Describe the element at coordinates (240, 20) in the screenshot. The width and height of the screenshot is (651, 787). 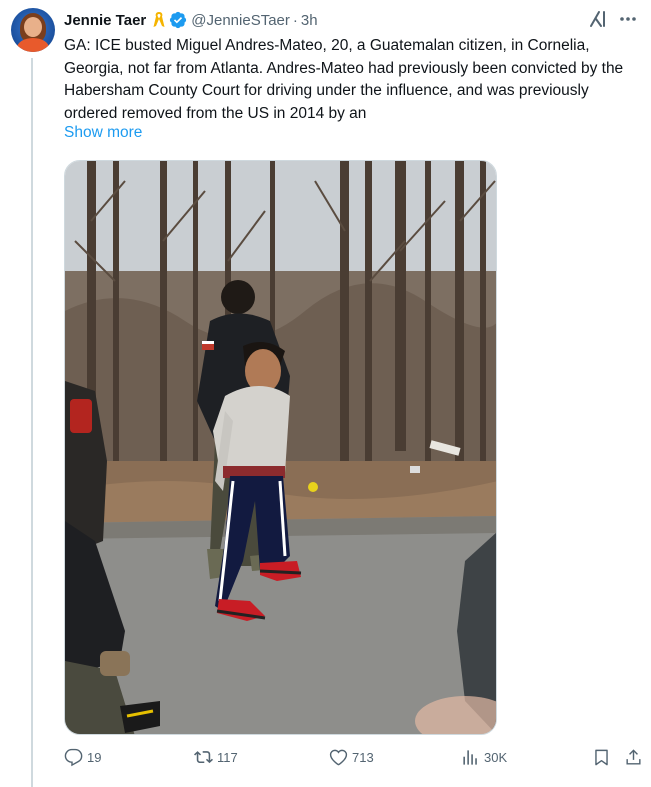
I see `author-handle: @JennieSTaer` at that location.